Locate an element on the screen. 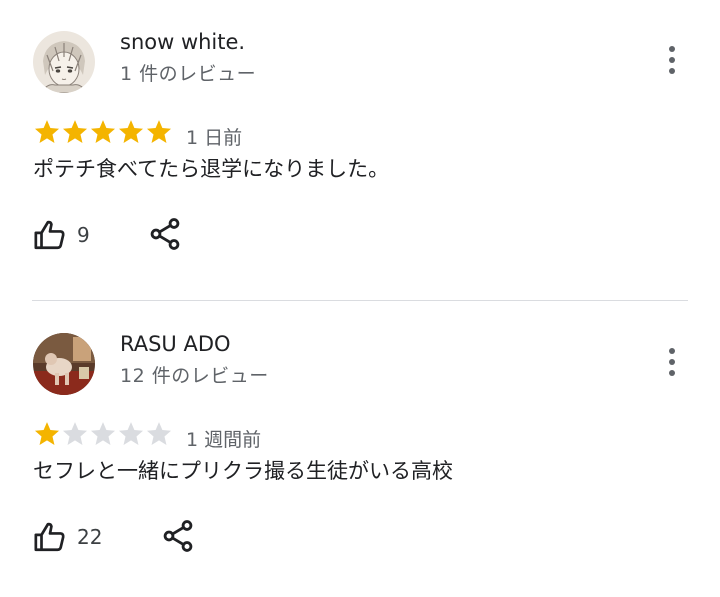  author-review-count: 1 件のレビュー is located at coordinates (188, 74).